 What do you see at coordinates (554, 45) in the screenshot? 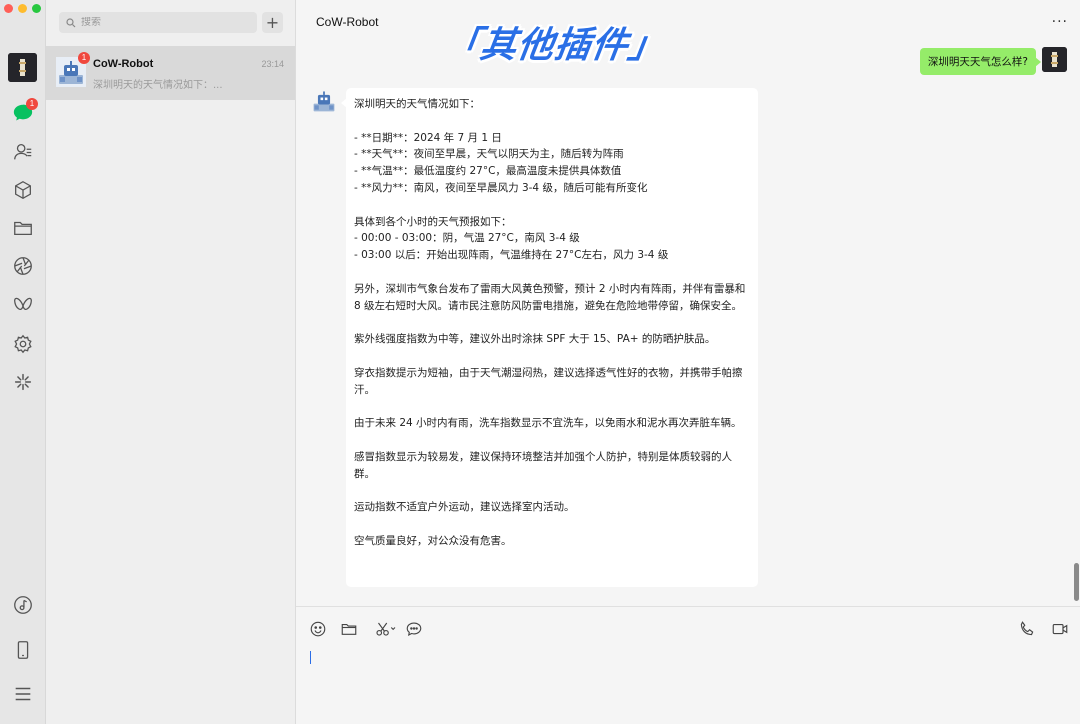
I see `overlay-caption: 「其他插件」` at bounding box center [554, 45].